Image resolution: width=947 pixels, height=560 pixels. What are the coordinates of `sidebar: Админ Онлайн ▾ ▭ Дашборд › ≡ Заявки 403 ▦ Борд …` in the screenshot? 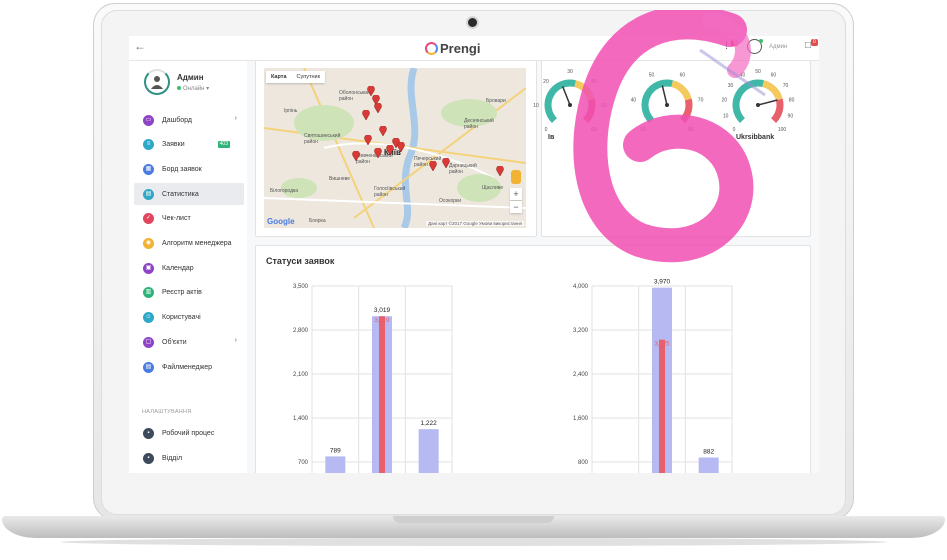 It's located at (188, 267).